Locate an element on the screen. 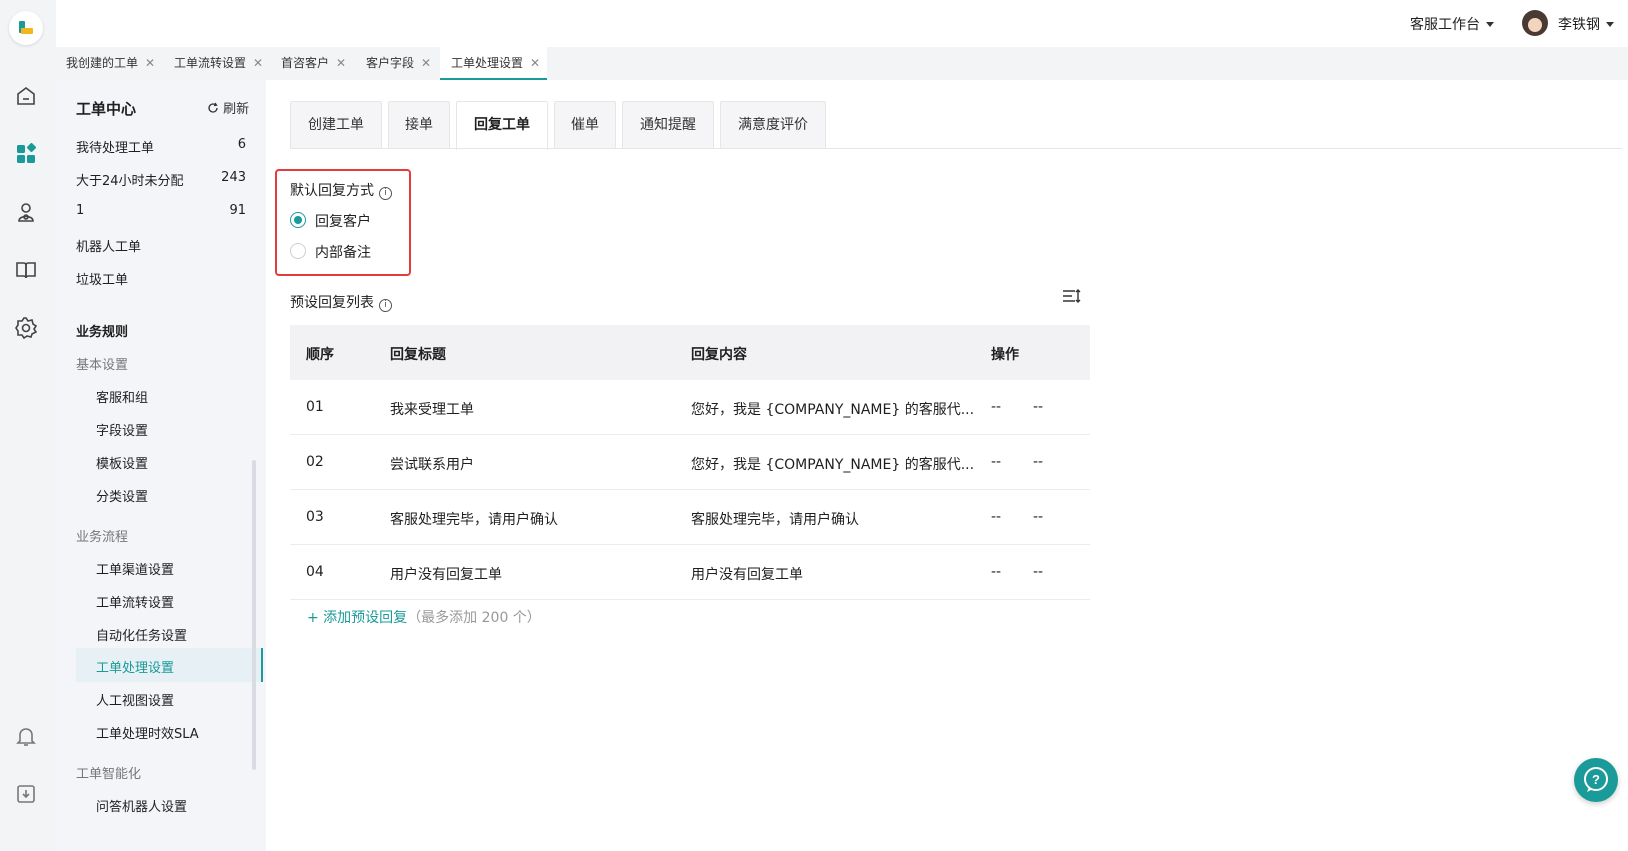 This screenshot has height=851, width=1628. page-tab-label: 工单处理设置 is located at coordinates (487, 63).